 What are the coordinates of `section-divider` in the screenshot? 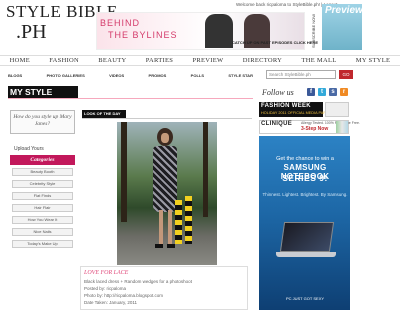 It's located at (130, 98).